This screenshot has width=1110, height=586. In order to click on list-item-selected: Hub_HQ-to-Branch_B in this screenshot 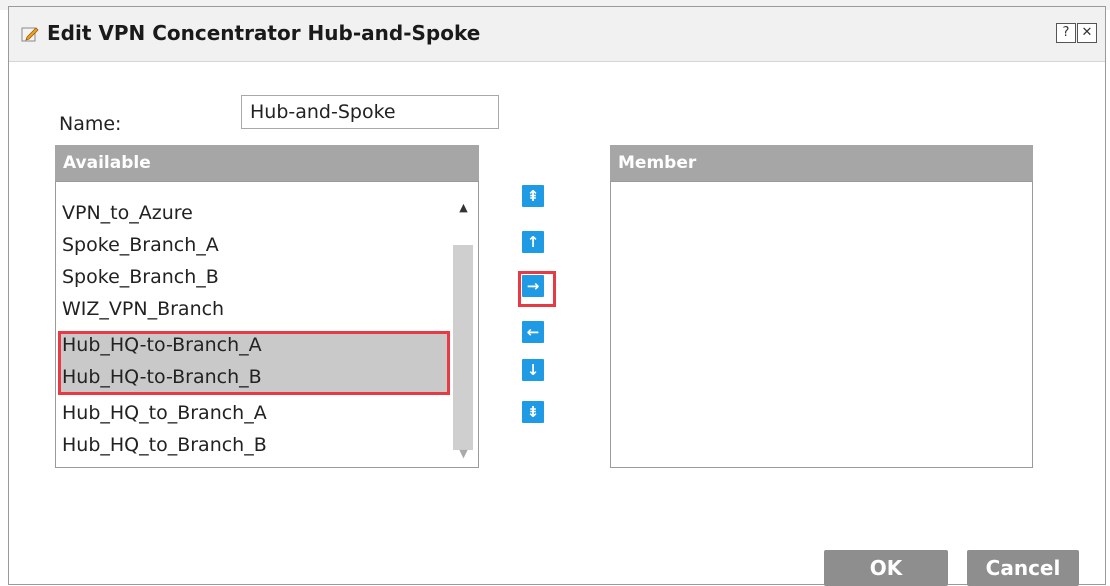, I will do `click(162, 377)`.